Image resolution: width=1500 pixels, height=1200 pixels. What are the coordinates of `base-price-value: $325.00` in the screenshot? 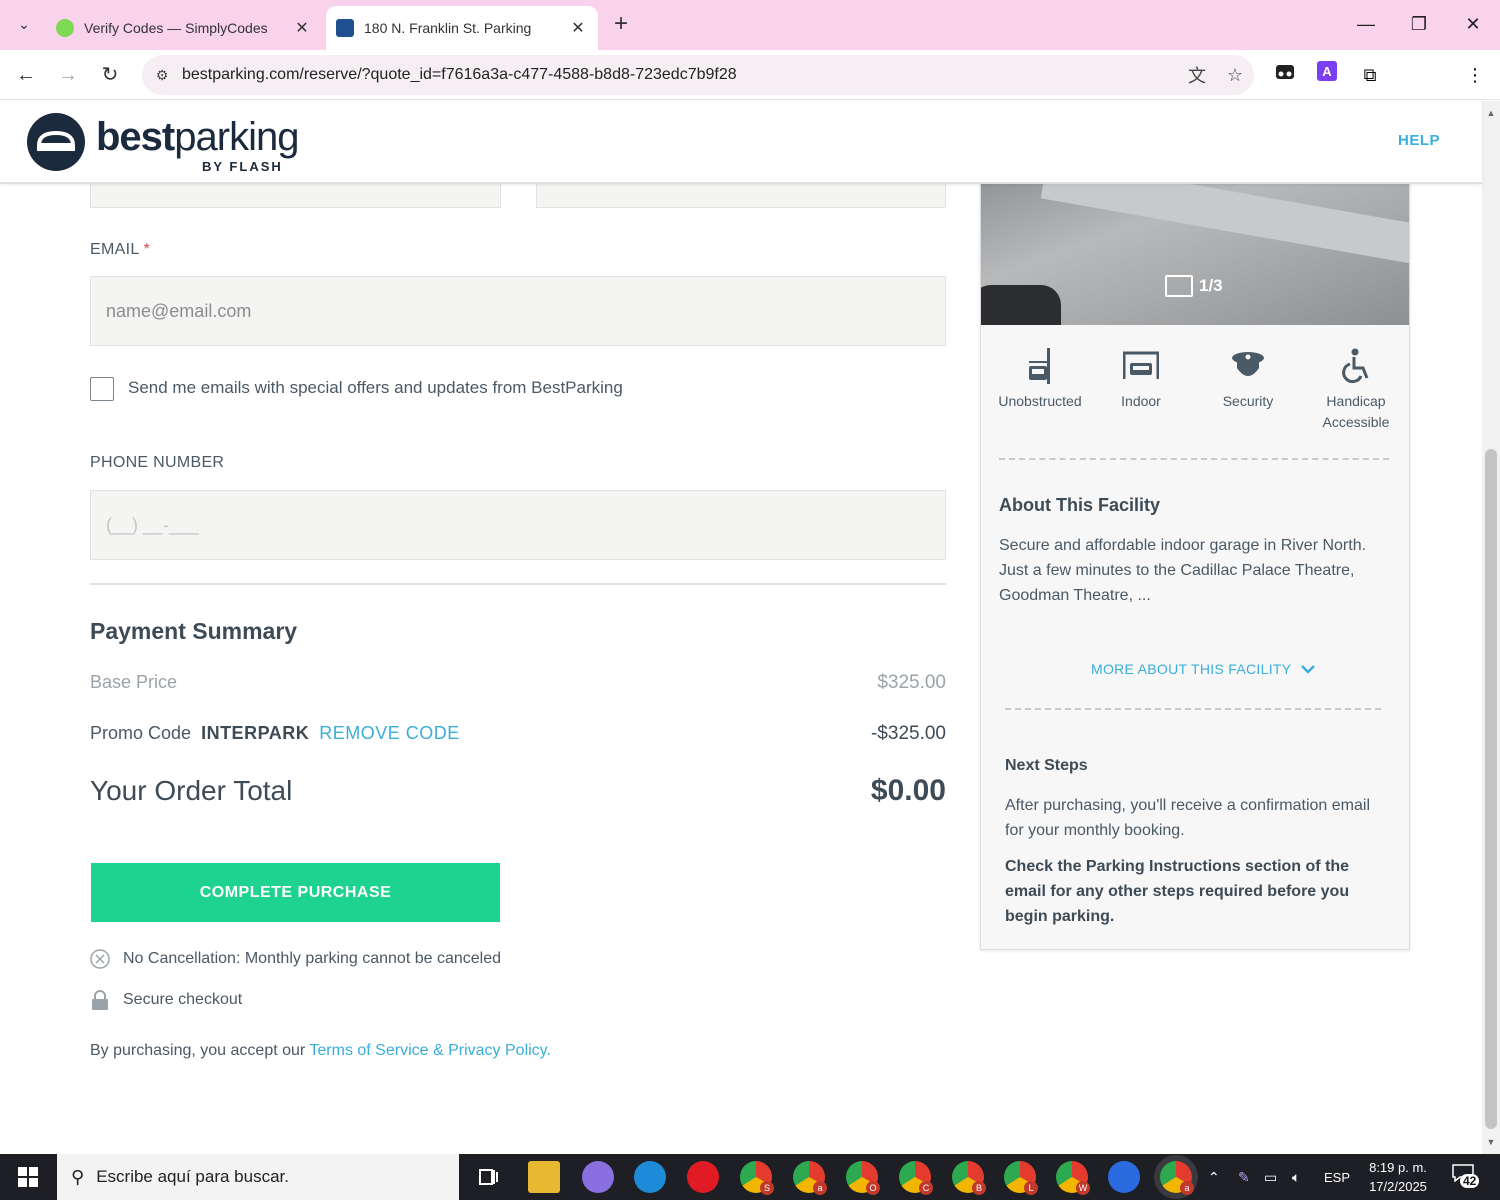 It's located at (911, 682).